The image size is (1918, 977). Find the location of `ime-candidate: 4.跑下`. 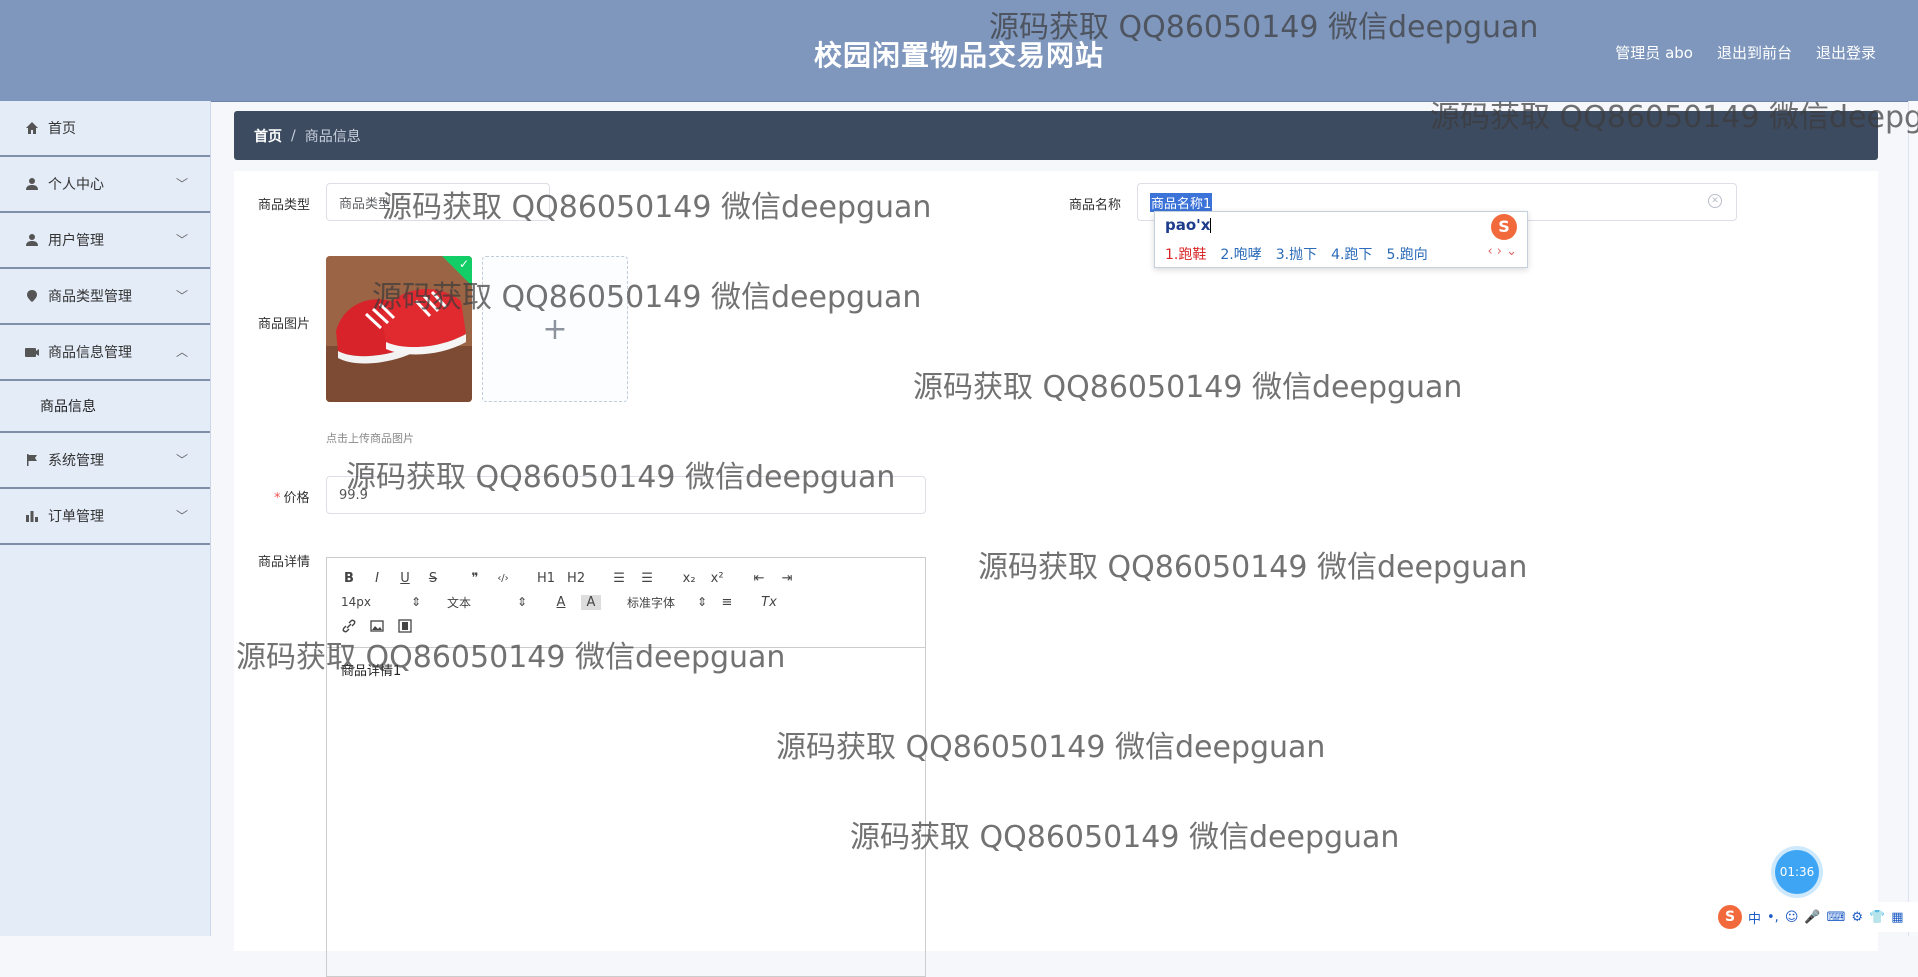

ime-candidate: 4.跑下 is located at coordinates (1351, 254).